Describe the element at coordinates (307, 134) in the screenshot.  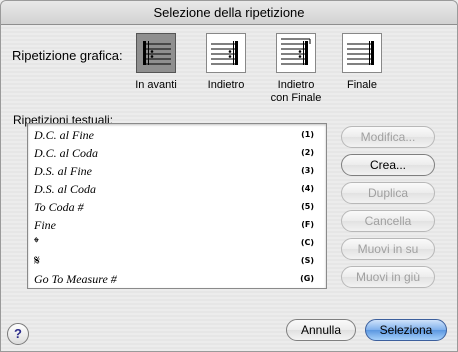
I see `list-item-shortcut: (1)` at that location.